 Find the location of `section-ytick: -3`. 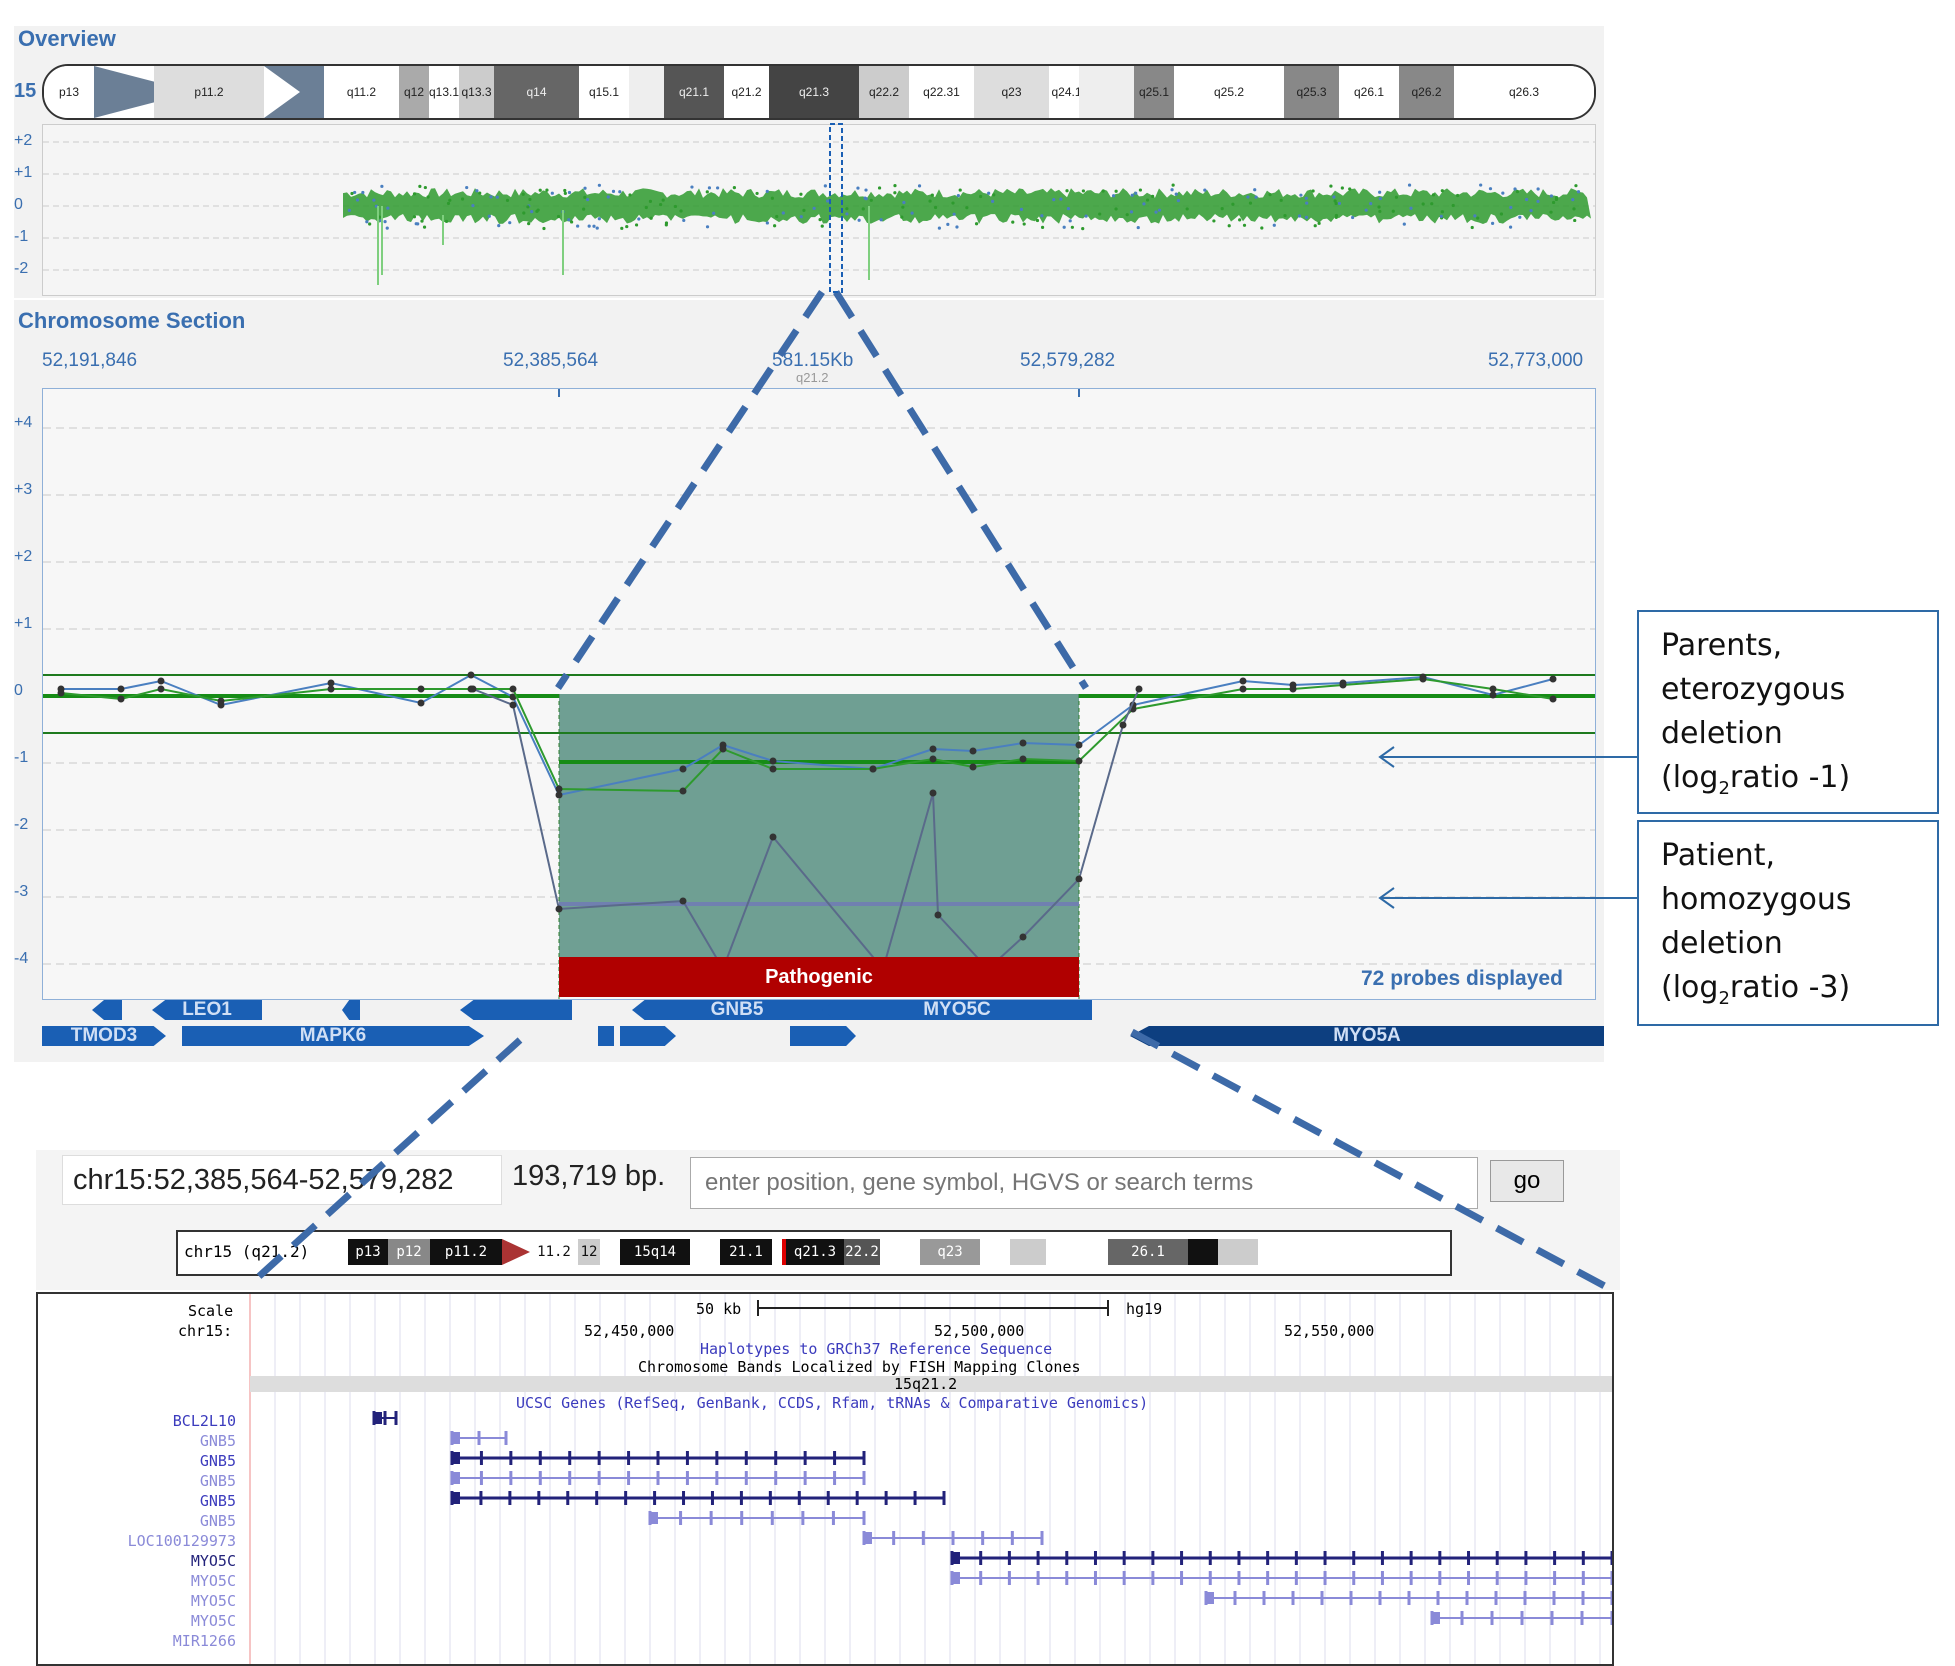

section-ytick: -3 is located at coordinates (21, 891).